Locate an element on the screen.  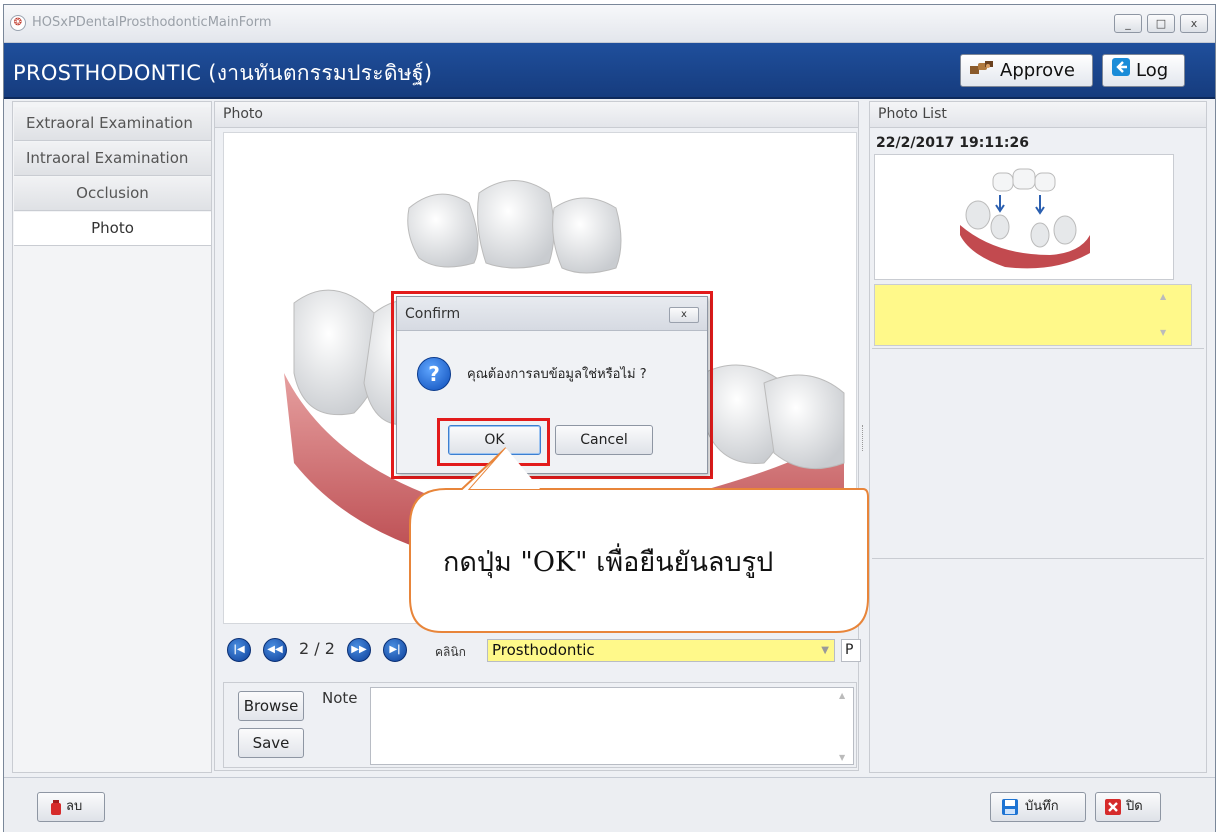
question-icon: ? is located at coordinates (434, 374).